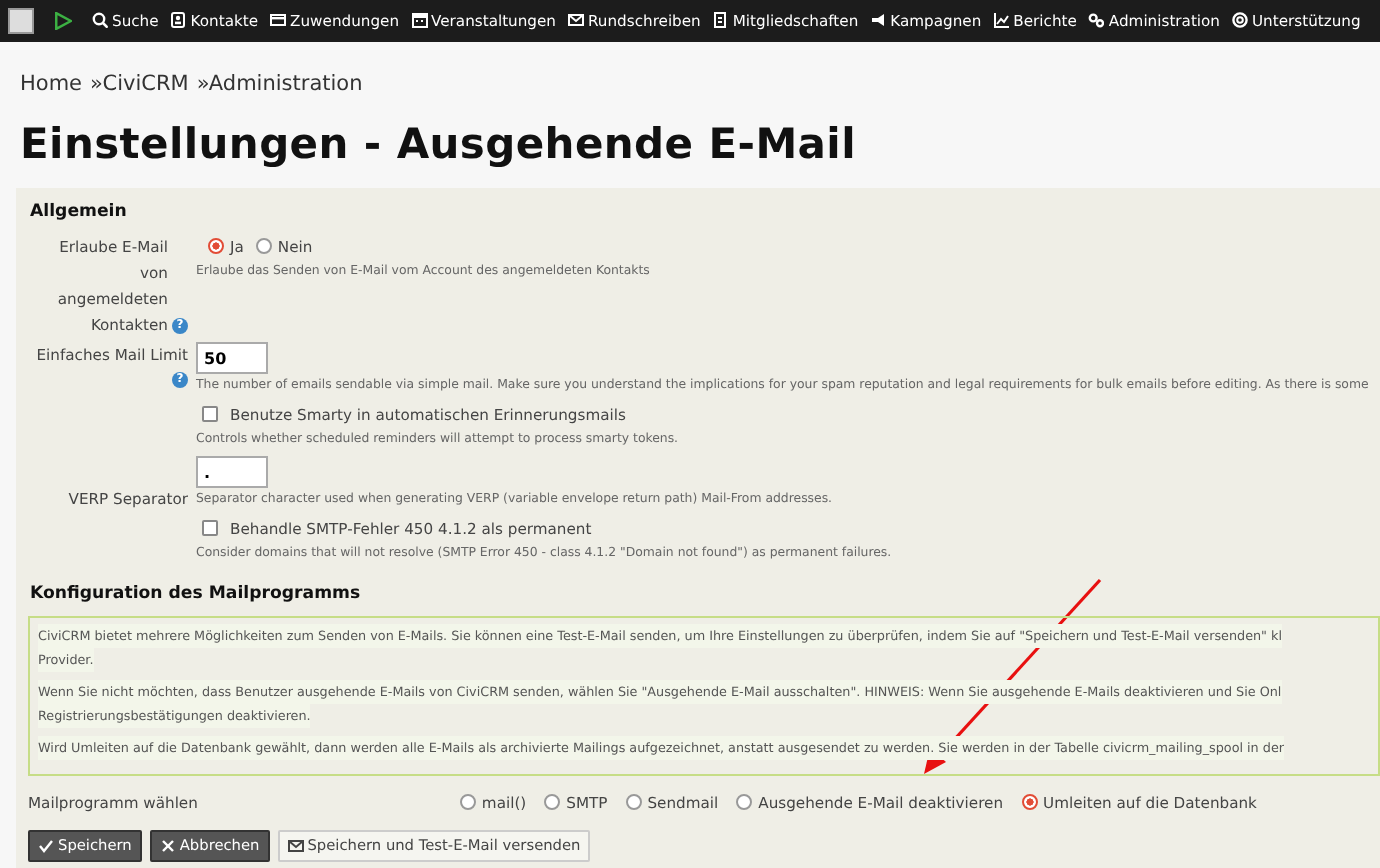  I want to click on address-book-icon, so click(178, 20).